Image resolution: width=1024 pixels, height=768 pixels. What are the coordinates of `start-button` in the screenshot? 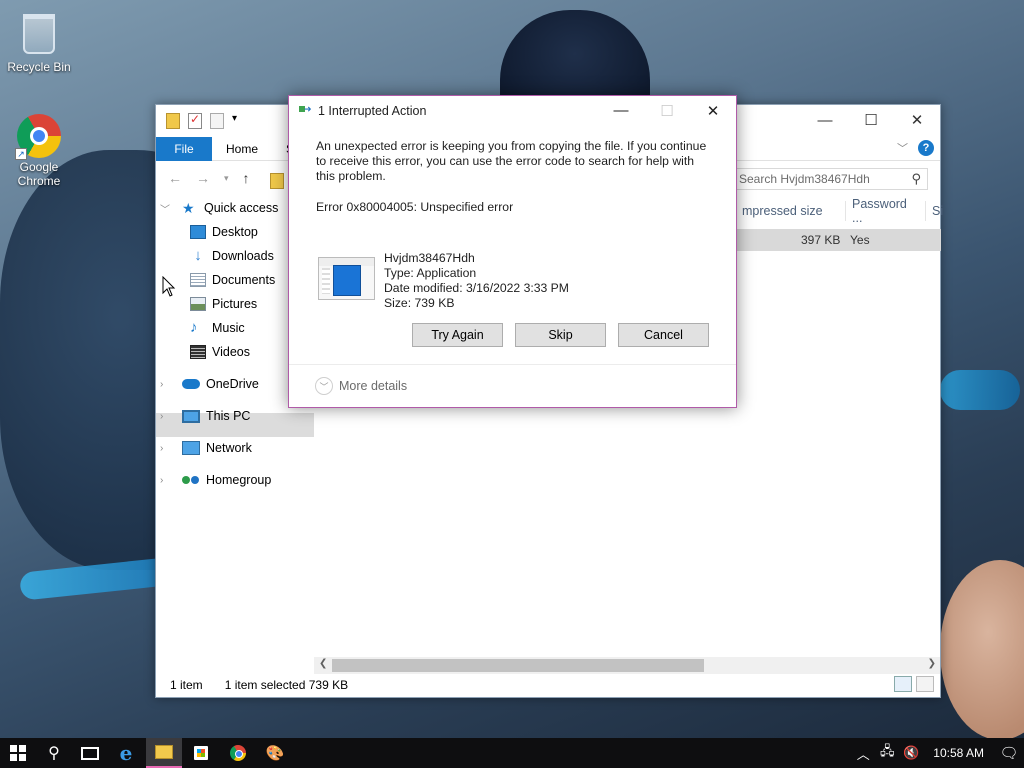 It's located at (18, 753).